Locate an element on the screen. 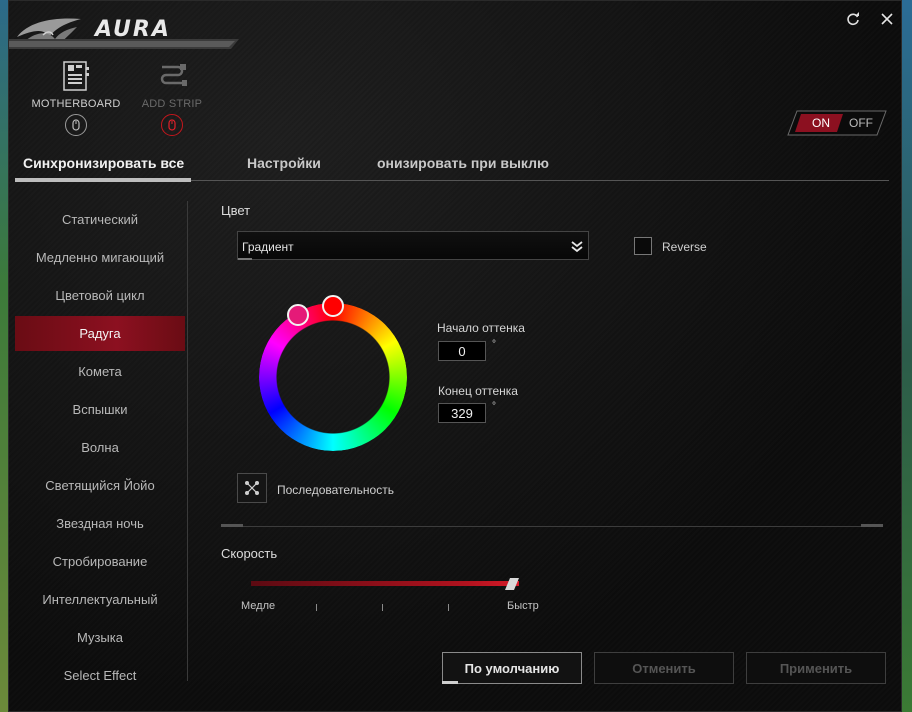 The image size is (912, 712). speed-fast-label: Быстр is located at coordinates (523, 606).